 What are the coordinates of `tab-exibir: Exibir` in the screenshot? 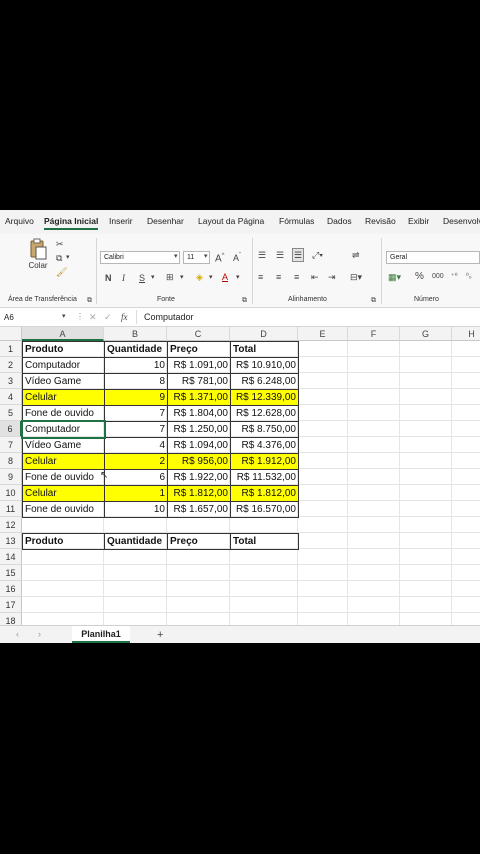 It's located at (418, 221).